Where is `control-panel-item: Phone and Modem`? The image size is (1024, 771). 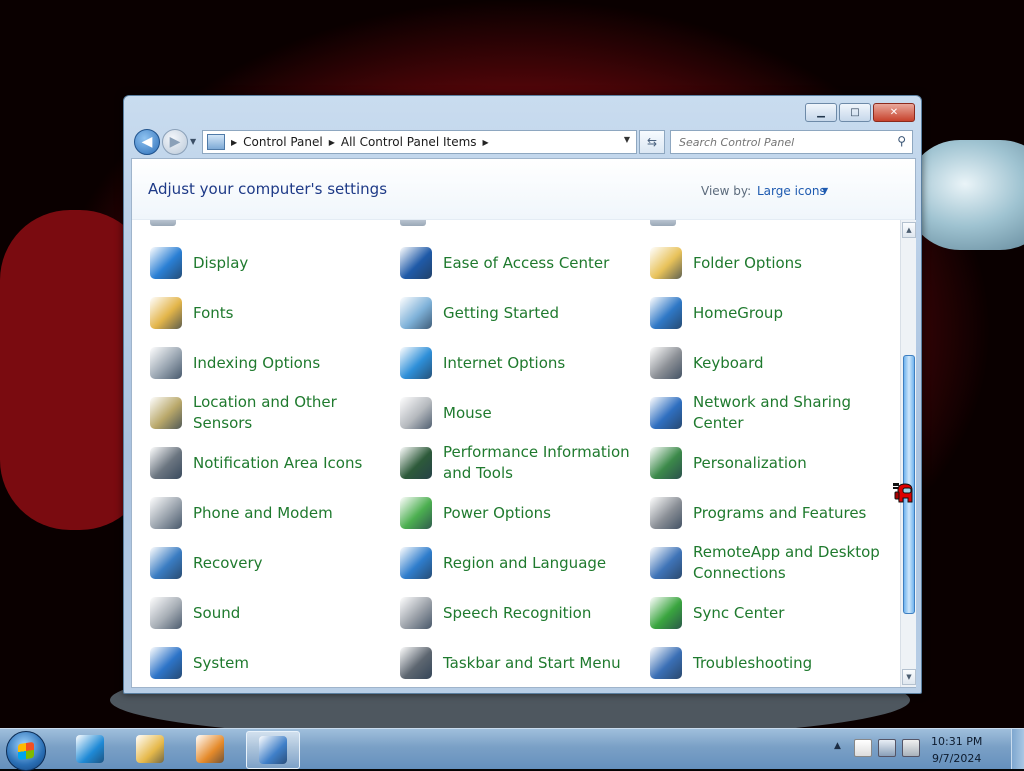 control-panel-item: Phone and Modem is located at coordinates (275, 513).